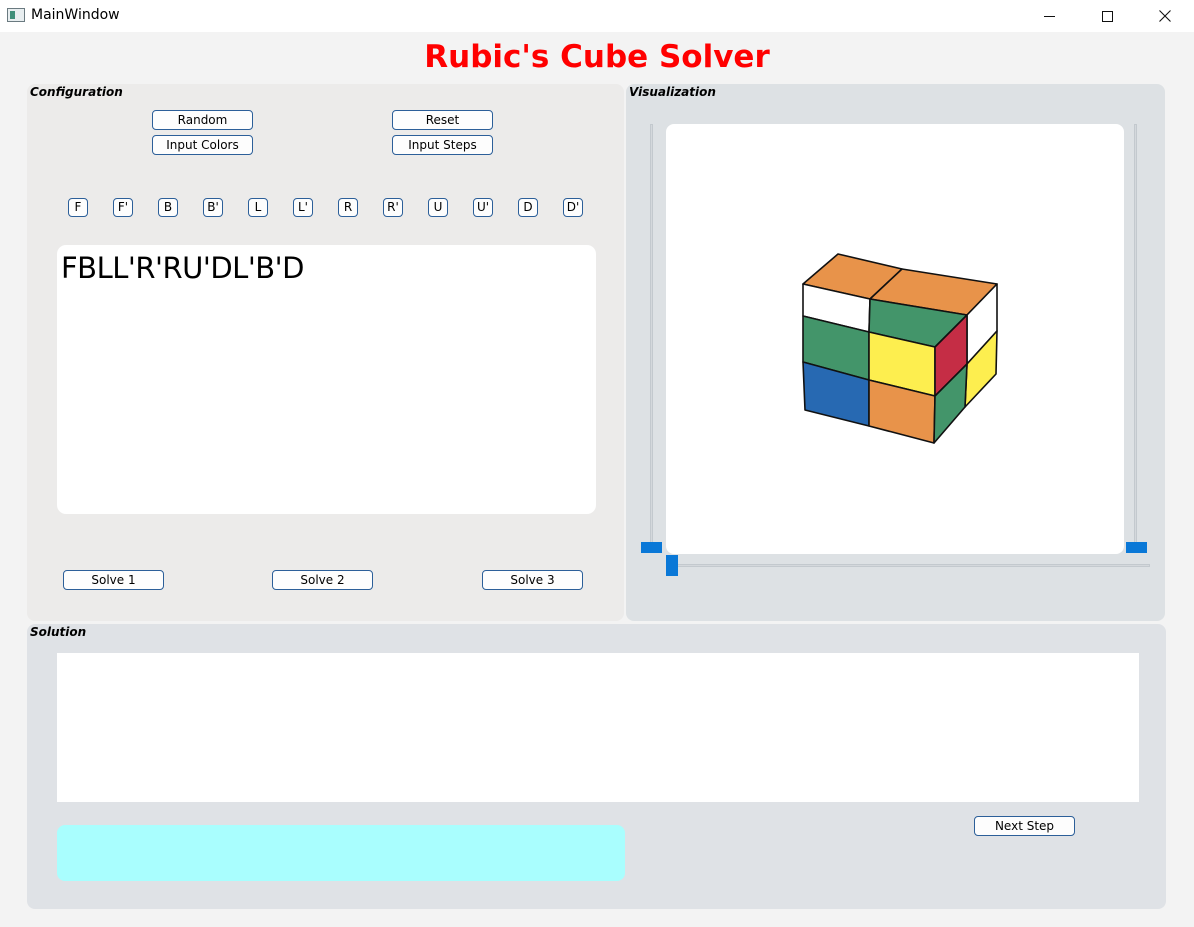 The image size is (1194, 927). I want to click on close-icon, so click(1165, 16).